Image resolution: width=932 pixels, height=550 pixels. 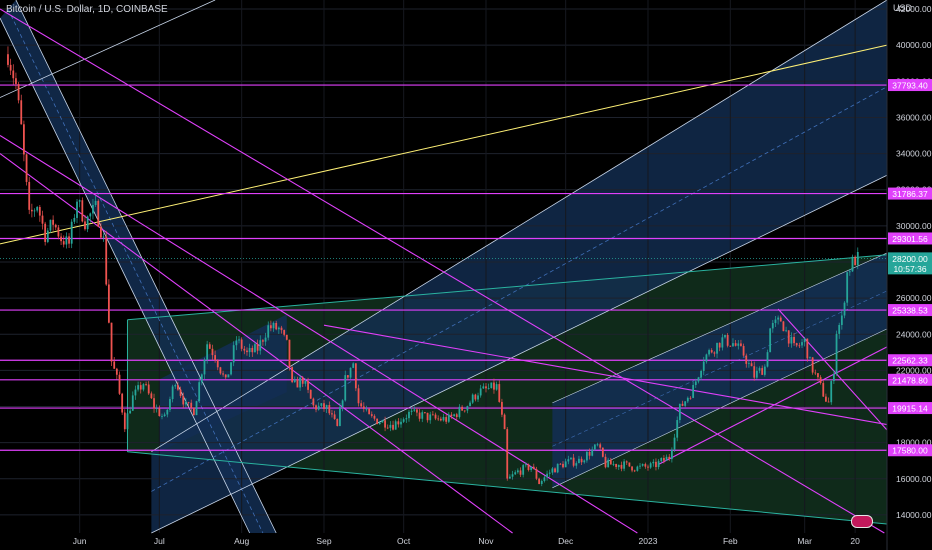 What do you see at coordinates (914, 45) in the screenshot?
I see `y-tick-label: 40000.00` at bounding box center [914, 45].